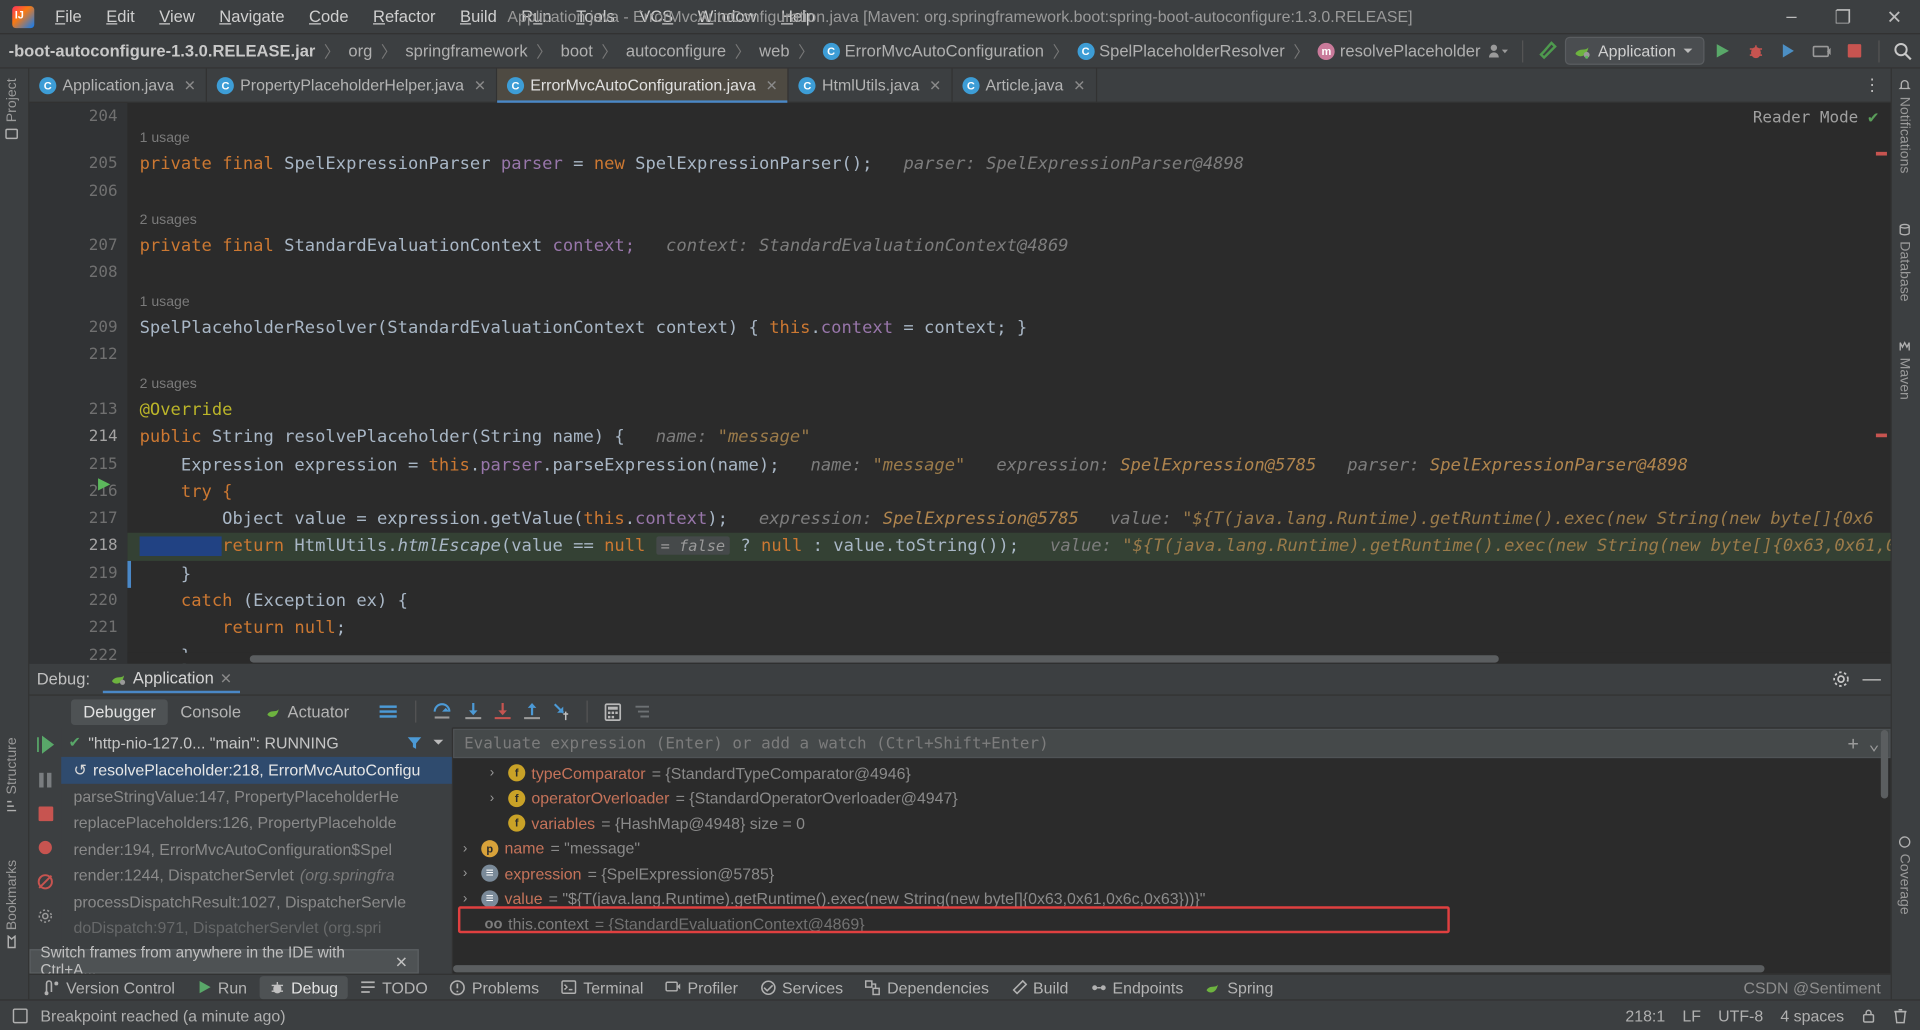 Image resolution: width=1920 pixels, height=1030 pixels. Describe the element at coordinates (120, 17) in the screenshot. I see `menu-item-edit: Edit` at that location.